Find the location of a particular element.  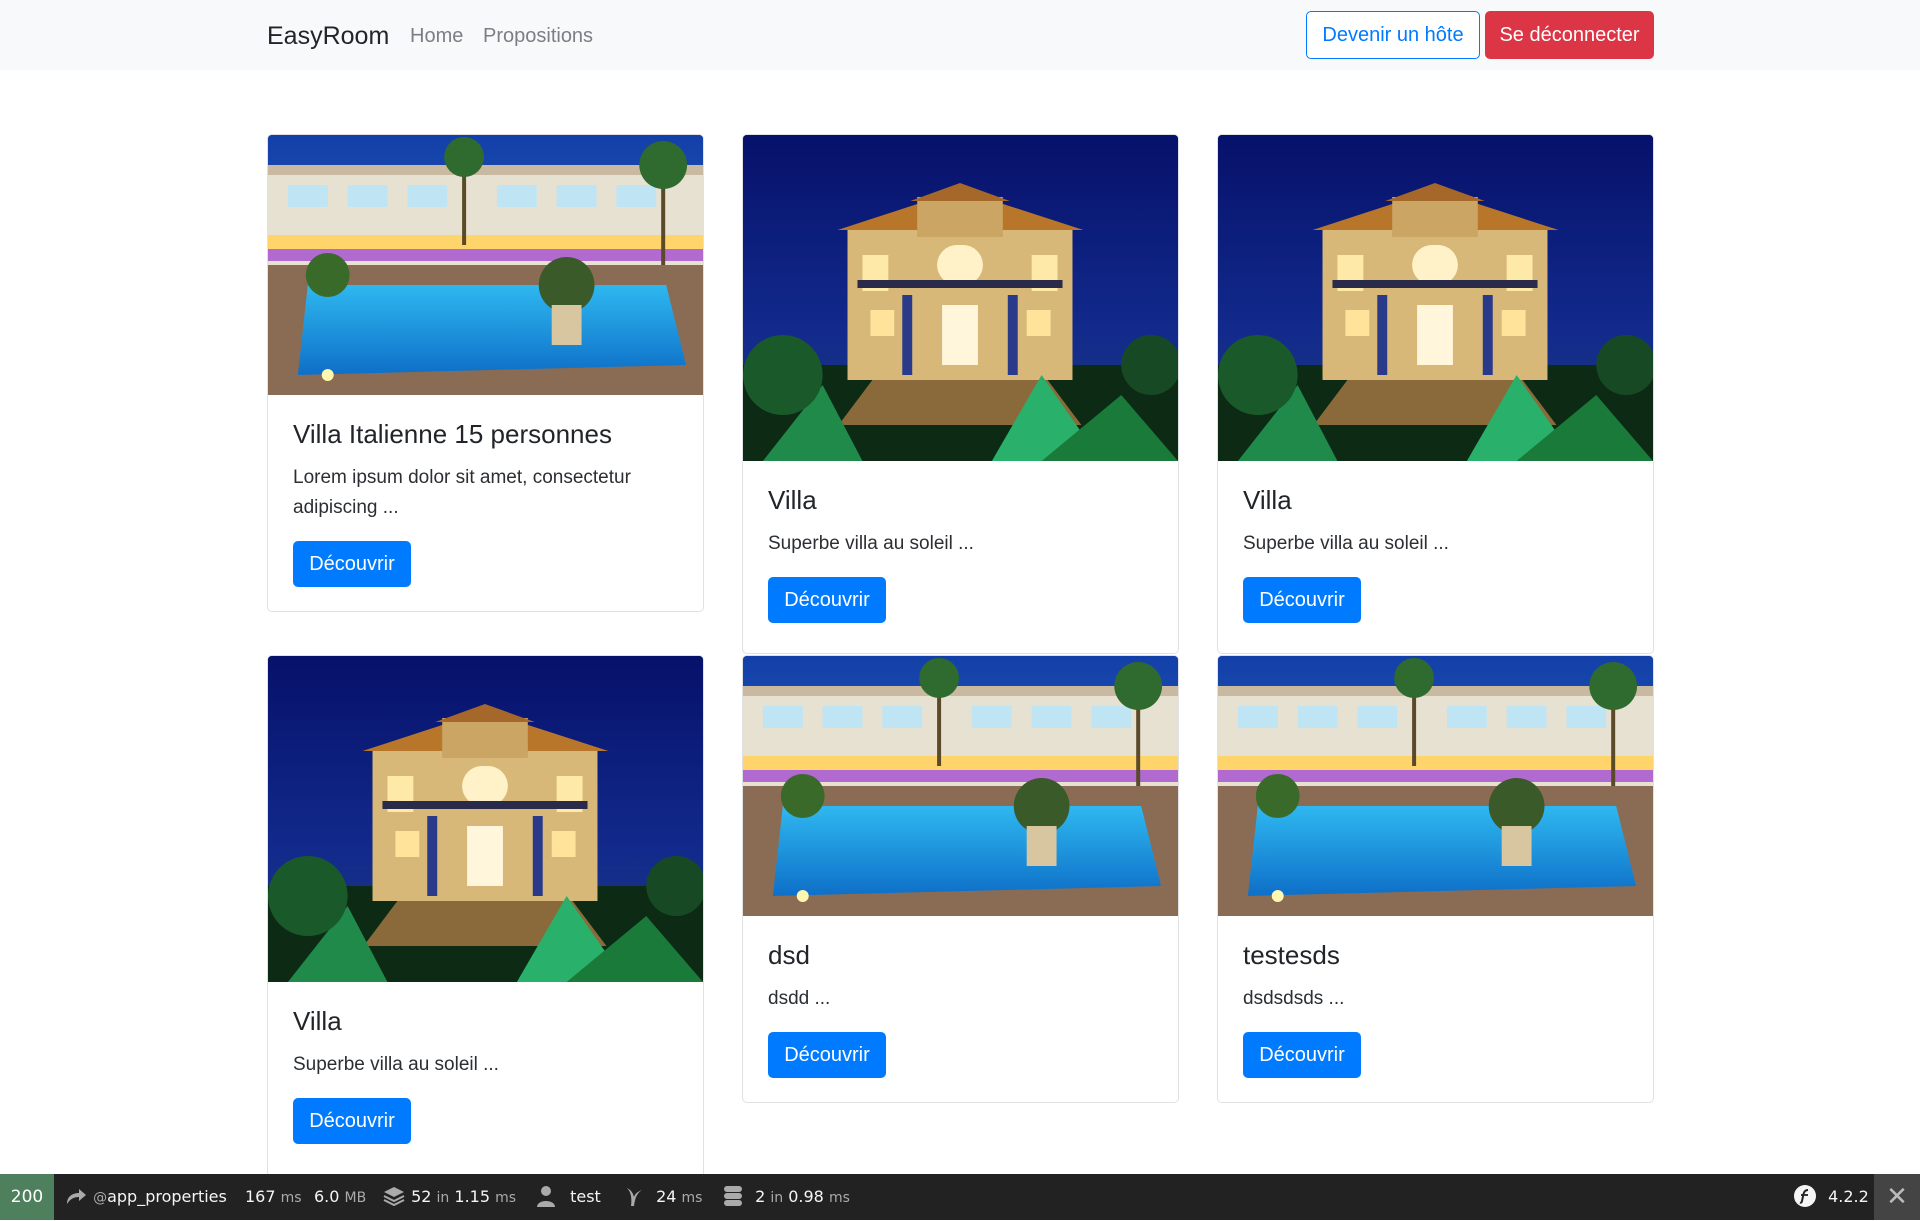

card-title: Villa Italienne 15 personnes is located at coordinates (452, 434).